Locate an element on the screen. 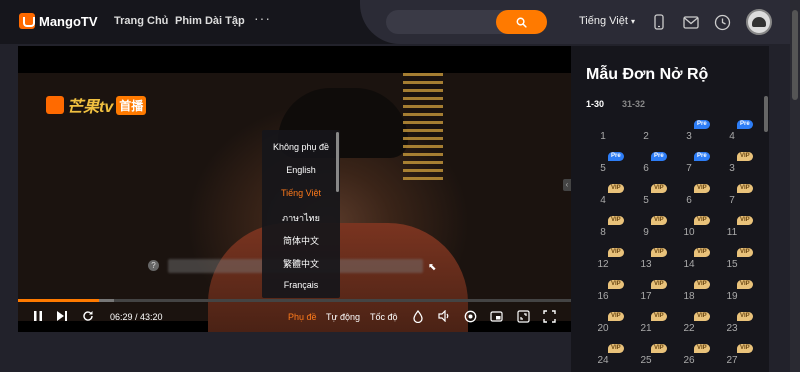 This screenshot has height=372, width=800. episode-panel-scrollbar is located at coordinates (766, 114).